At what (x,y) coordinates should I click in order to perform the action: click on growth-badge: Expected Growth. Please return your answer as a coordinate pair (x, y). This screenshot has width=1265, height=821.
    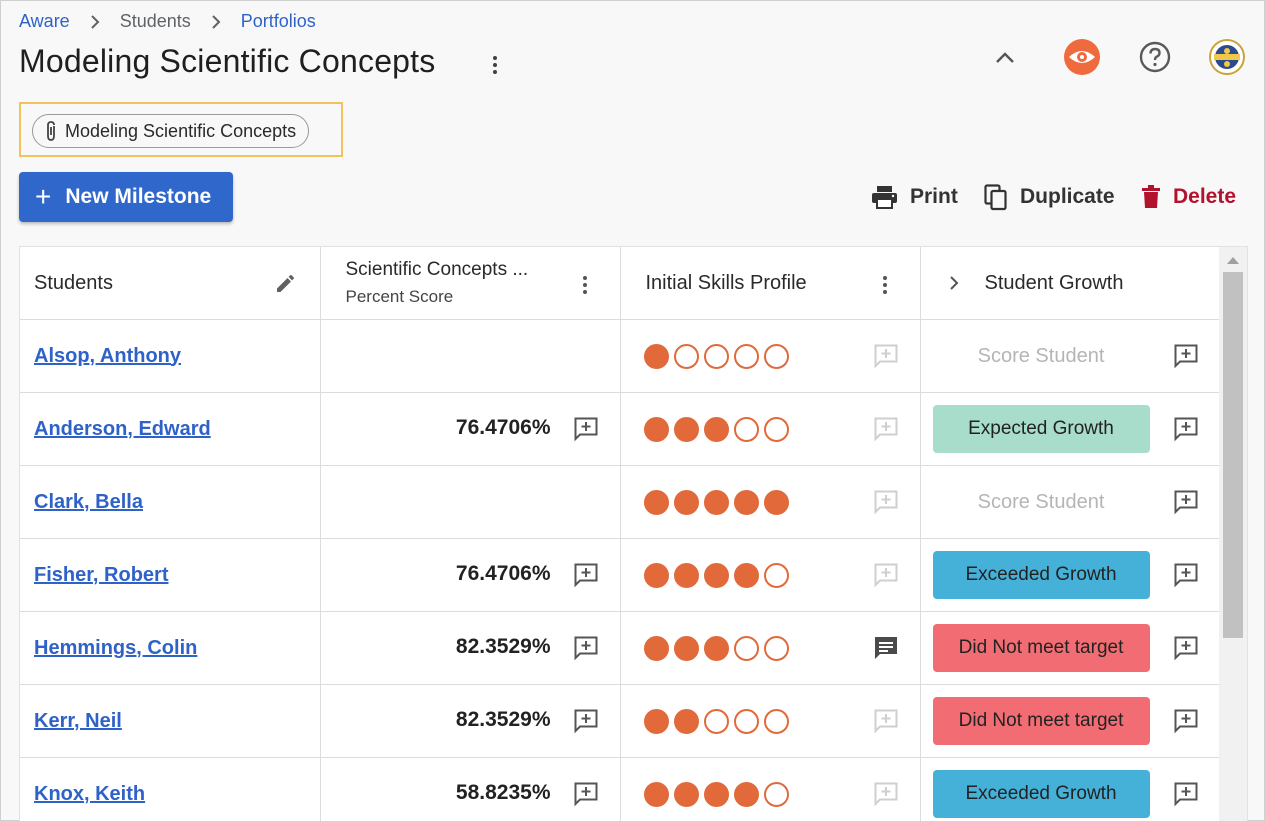
    Looking at the image, I should click on (1041, 429).